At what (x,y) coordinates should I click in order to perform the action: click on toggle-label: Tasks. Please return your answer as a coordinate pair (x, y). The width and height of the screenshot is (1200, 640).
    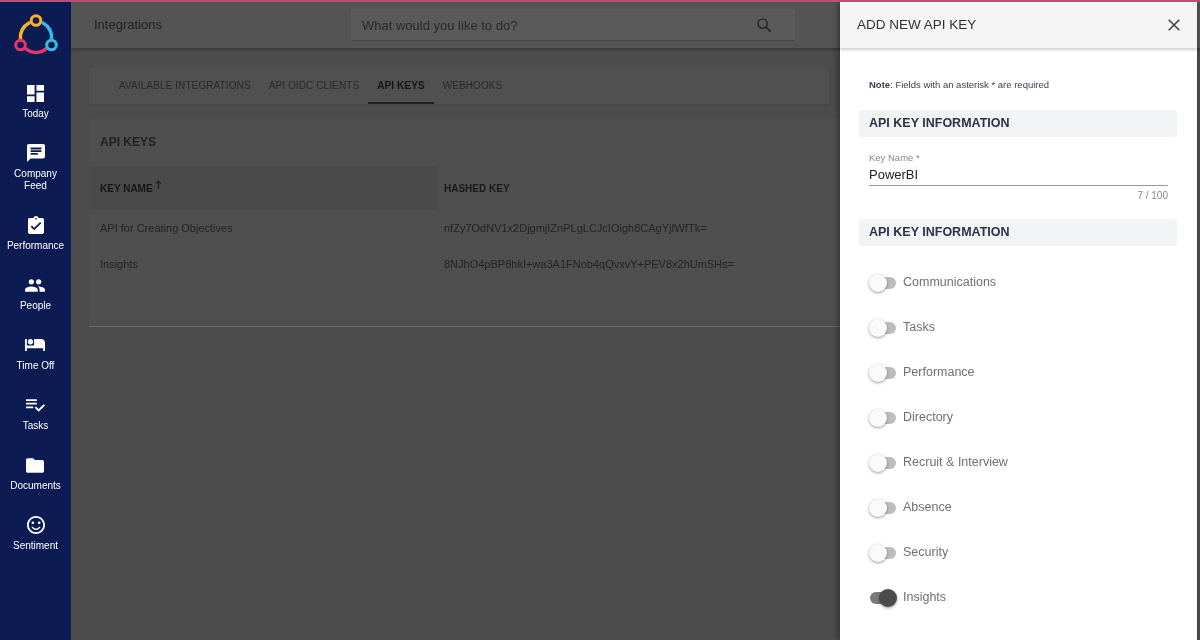
    Looking at the image, I should click on (919, 328).